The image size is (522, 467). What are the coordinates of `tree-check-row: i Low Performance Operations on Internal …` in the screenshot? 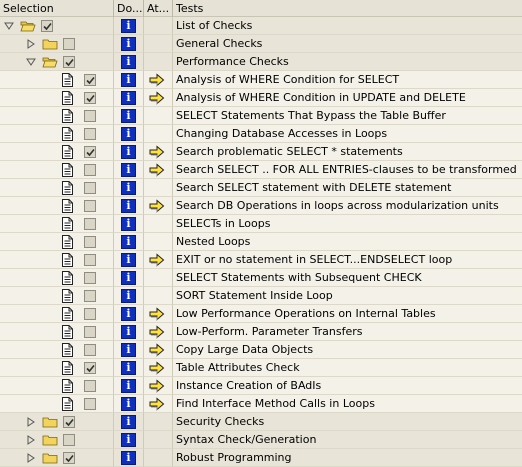 It's located at (261, 314).